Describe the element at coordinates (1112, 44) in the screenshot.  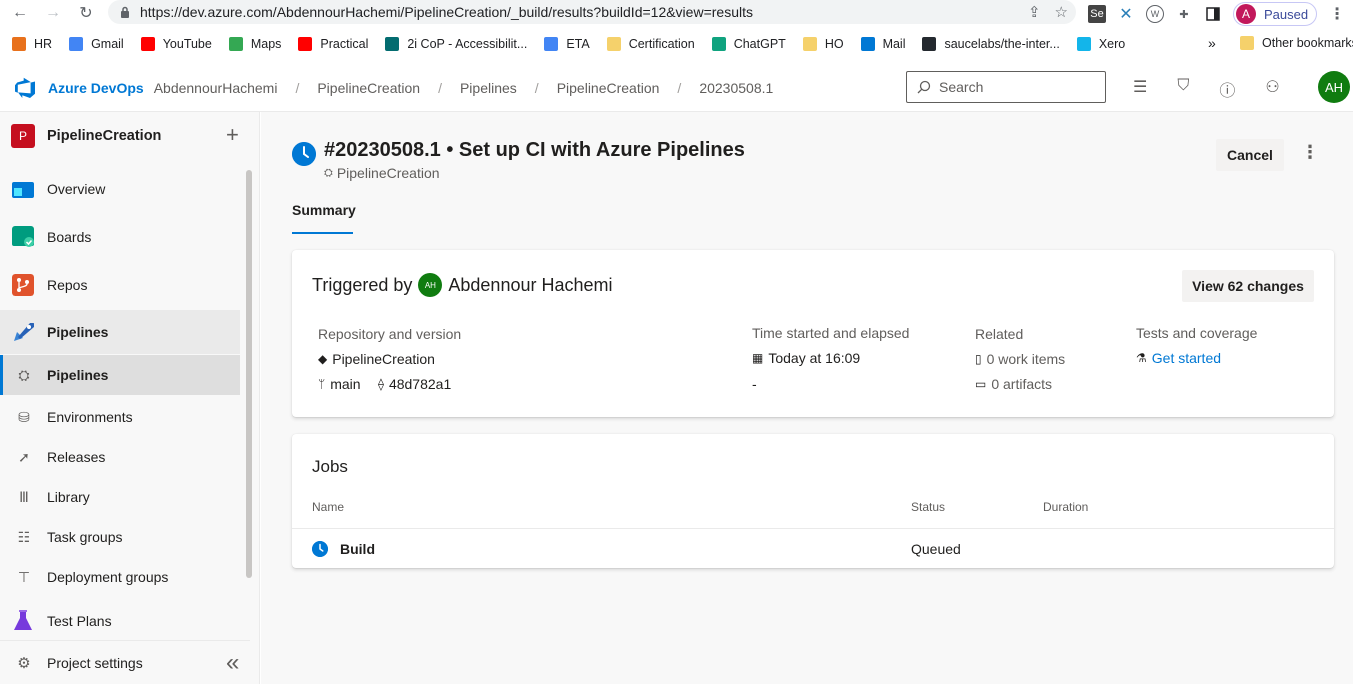
I see `bookmark-label: Xero` at that location.